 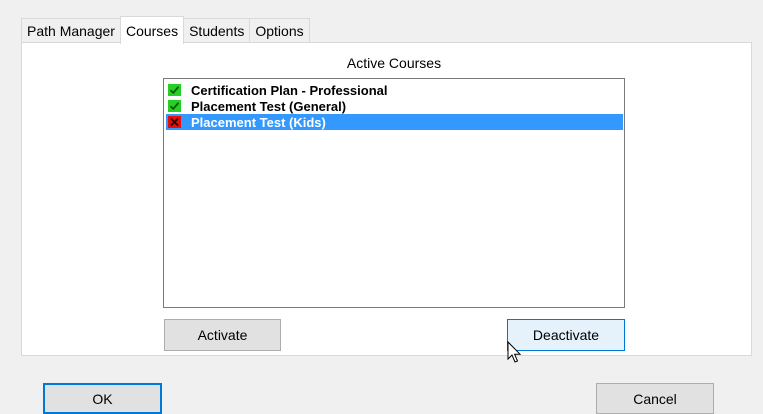 I want to click on deactivate-button: Deactivate, so click(x=566, y=335).